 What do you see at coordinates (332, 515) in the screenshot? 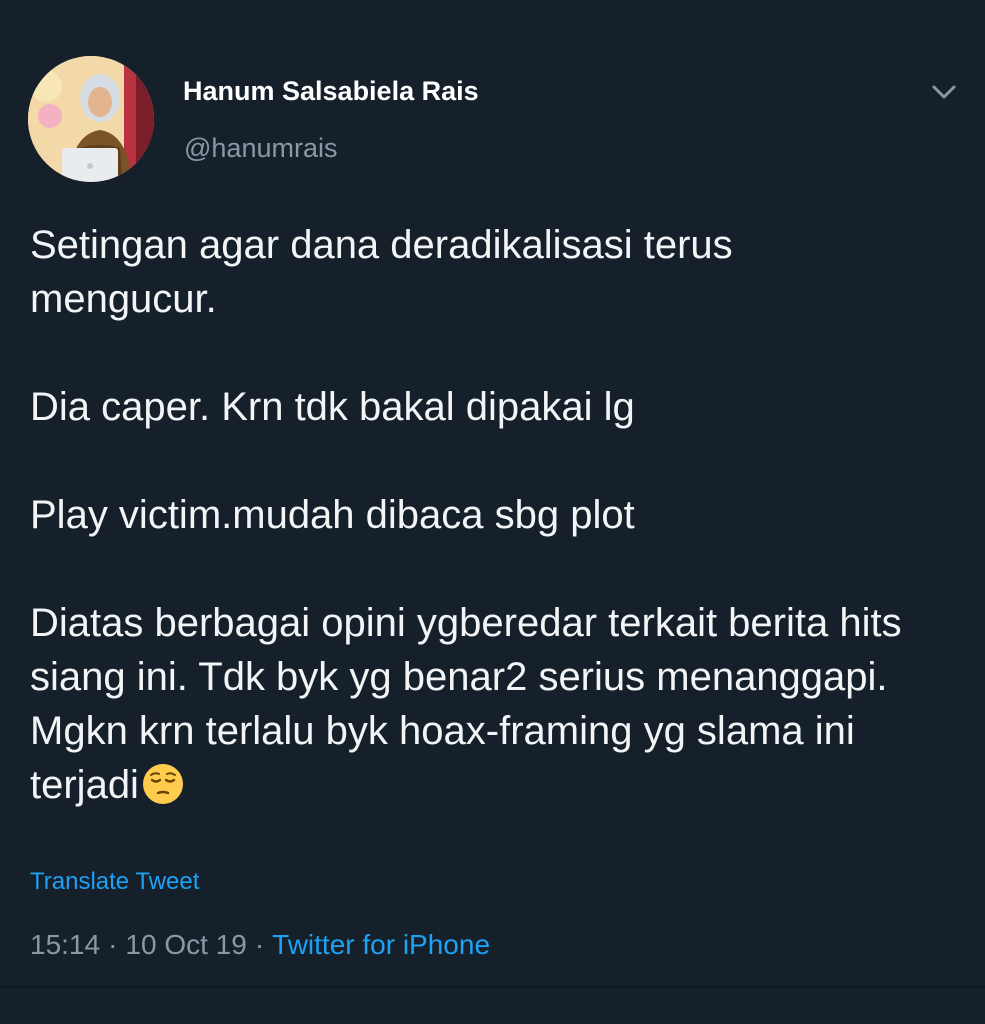
I see `tweet-paragraph: Play victim.mudah dibaca sbg plot` at bounding box center [332, 515].